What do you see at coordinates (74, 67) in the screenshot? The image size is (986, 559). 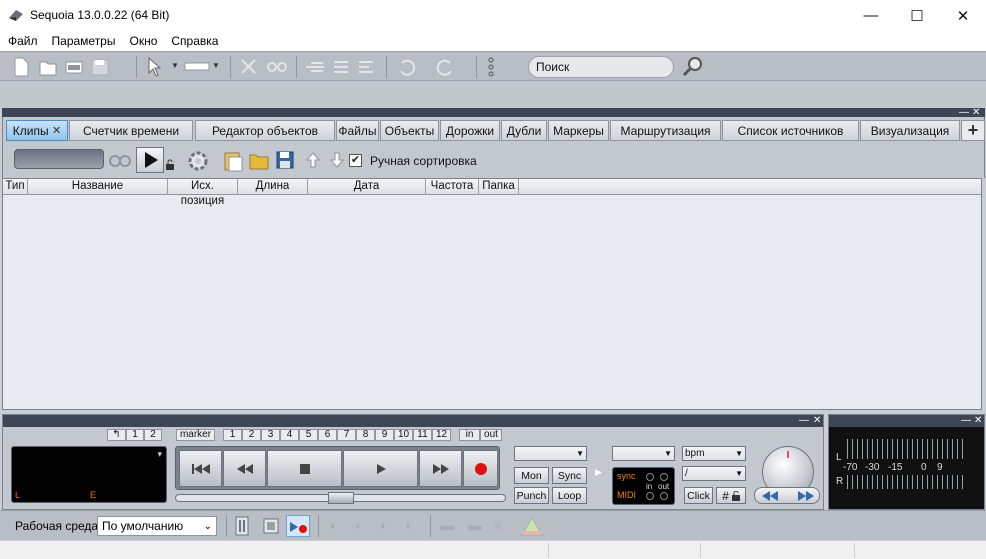 I see `film-icon` at bounding box center [74, 67].